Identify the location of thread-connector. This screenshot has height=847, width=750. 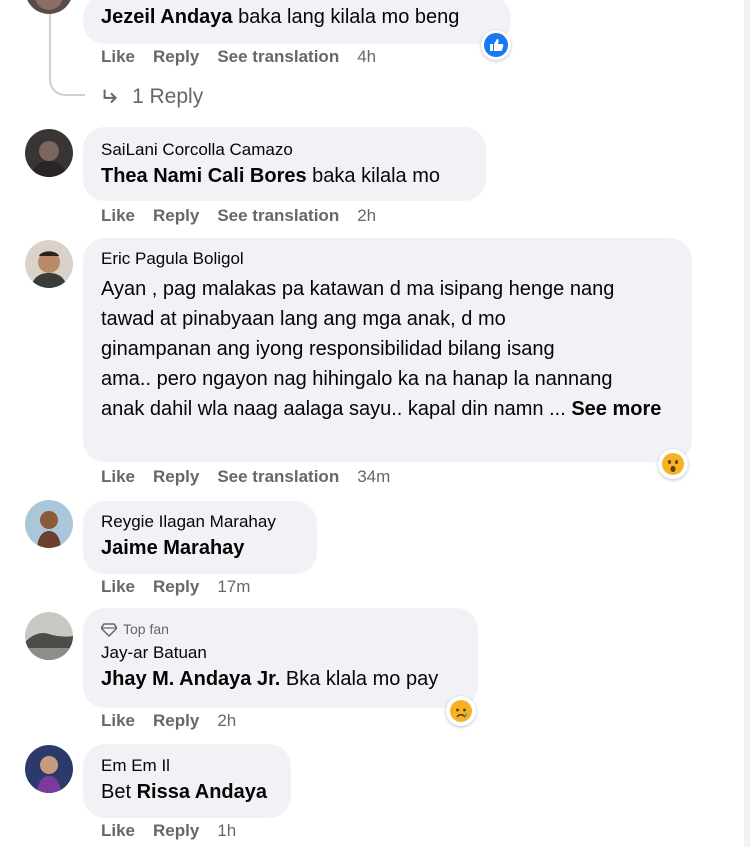
(67, 57).